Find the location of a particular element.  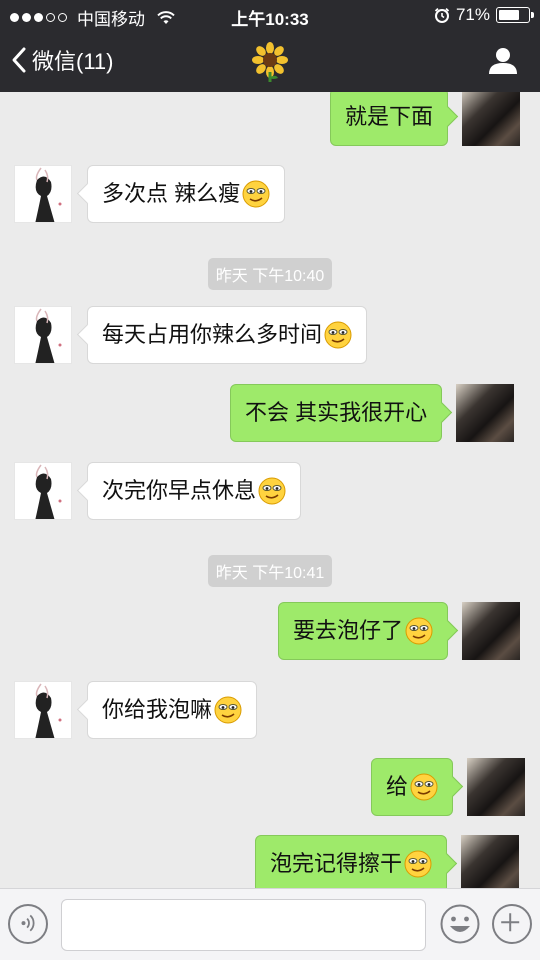

top-bar: 中国移动 上午10:33 71% 微信(11) is located at coordinates (270, 46).